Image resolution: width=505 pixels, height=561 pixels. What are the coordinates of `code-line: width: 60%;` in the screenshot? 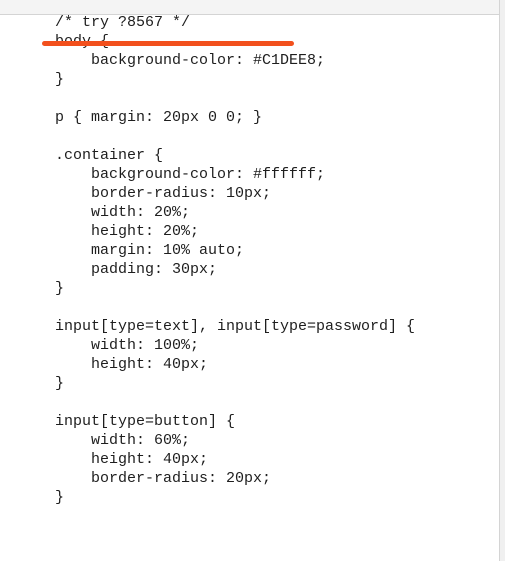 It's located at (123, 440).